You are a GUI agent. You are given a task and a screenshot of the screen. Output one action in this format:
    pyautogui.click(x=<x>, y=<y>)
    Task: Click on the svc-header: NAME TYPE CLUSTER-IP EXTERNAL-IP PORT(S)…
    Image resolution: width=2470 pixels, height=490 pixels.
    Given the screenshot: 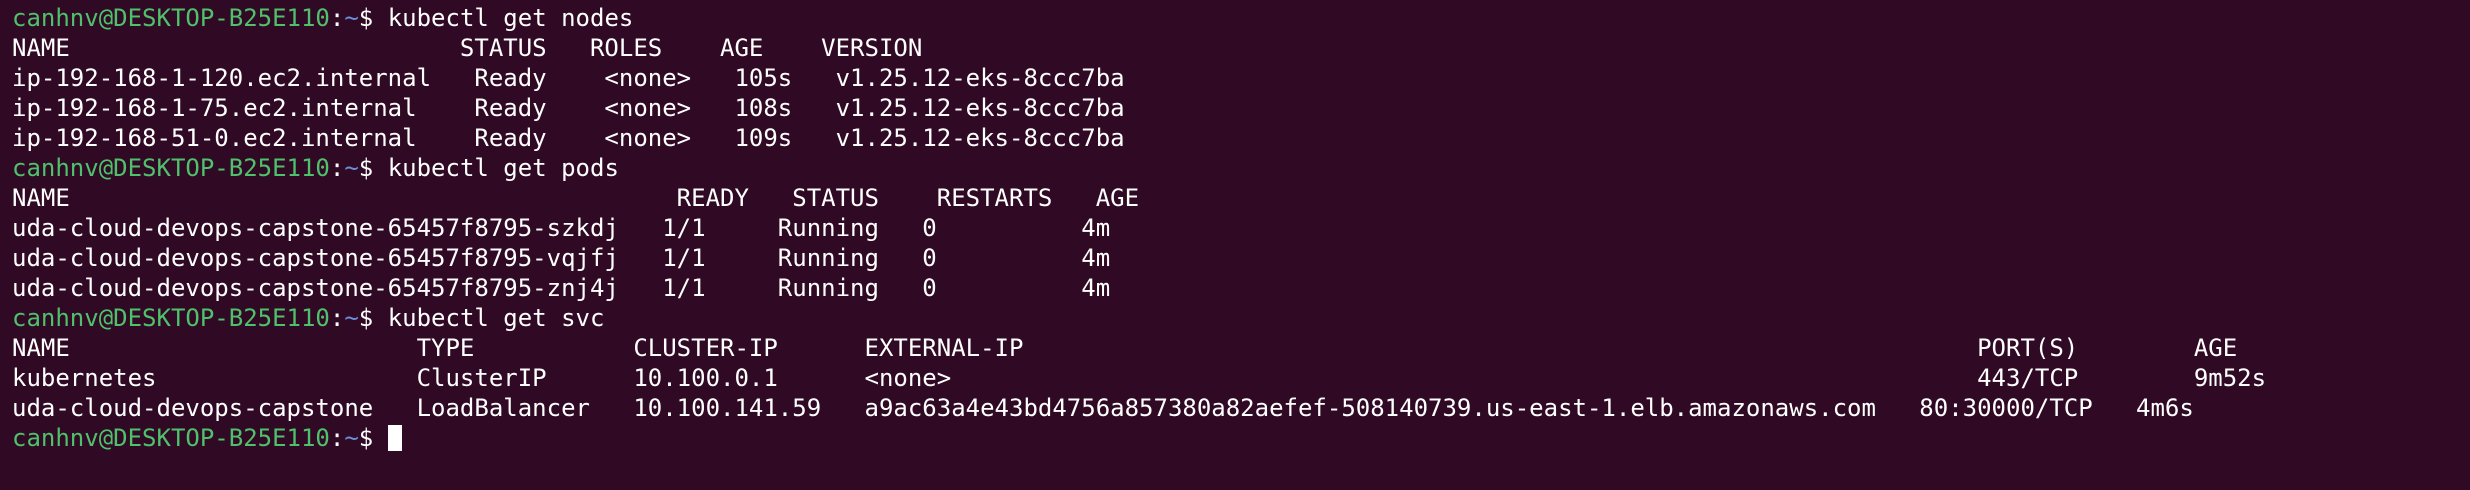 What is the action you would take?
    pyautogui.click(x=1125, y=348)
    